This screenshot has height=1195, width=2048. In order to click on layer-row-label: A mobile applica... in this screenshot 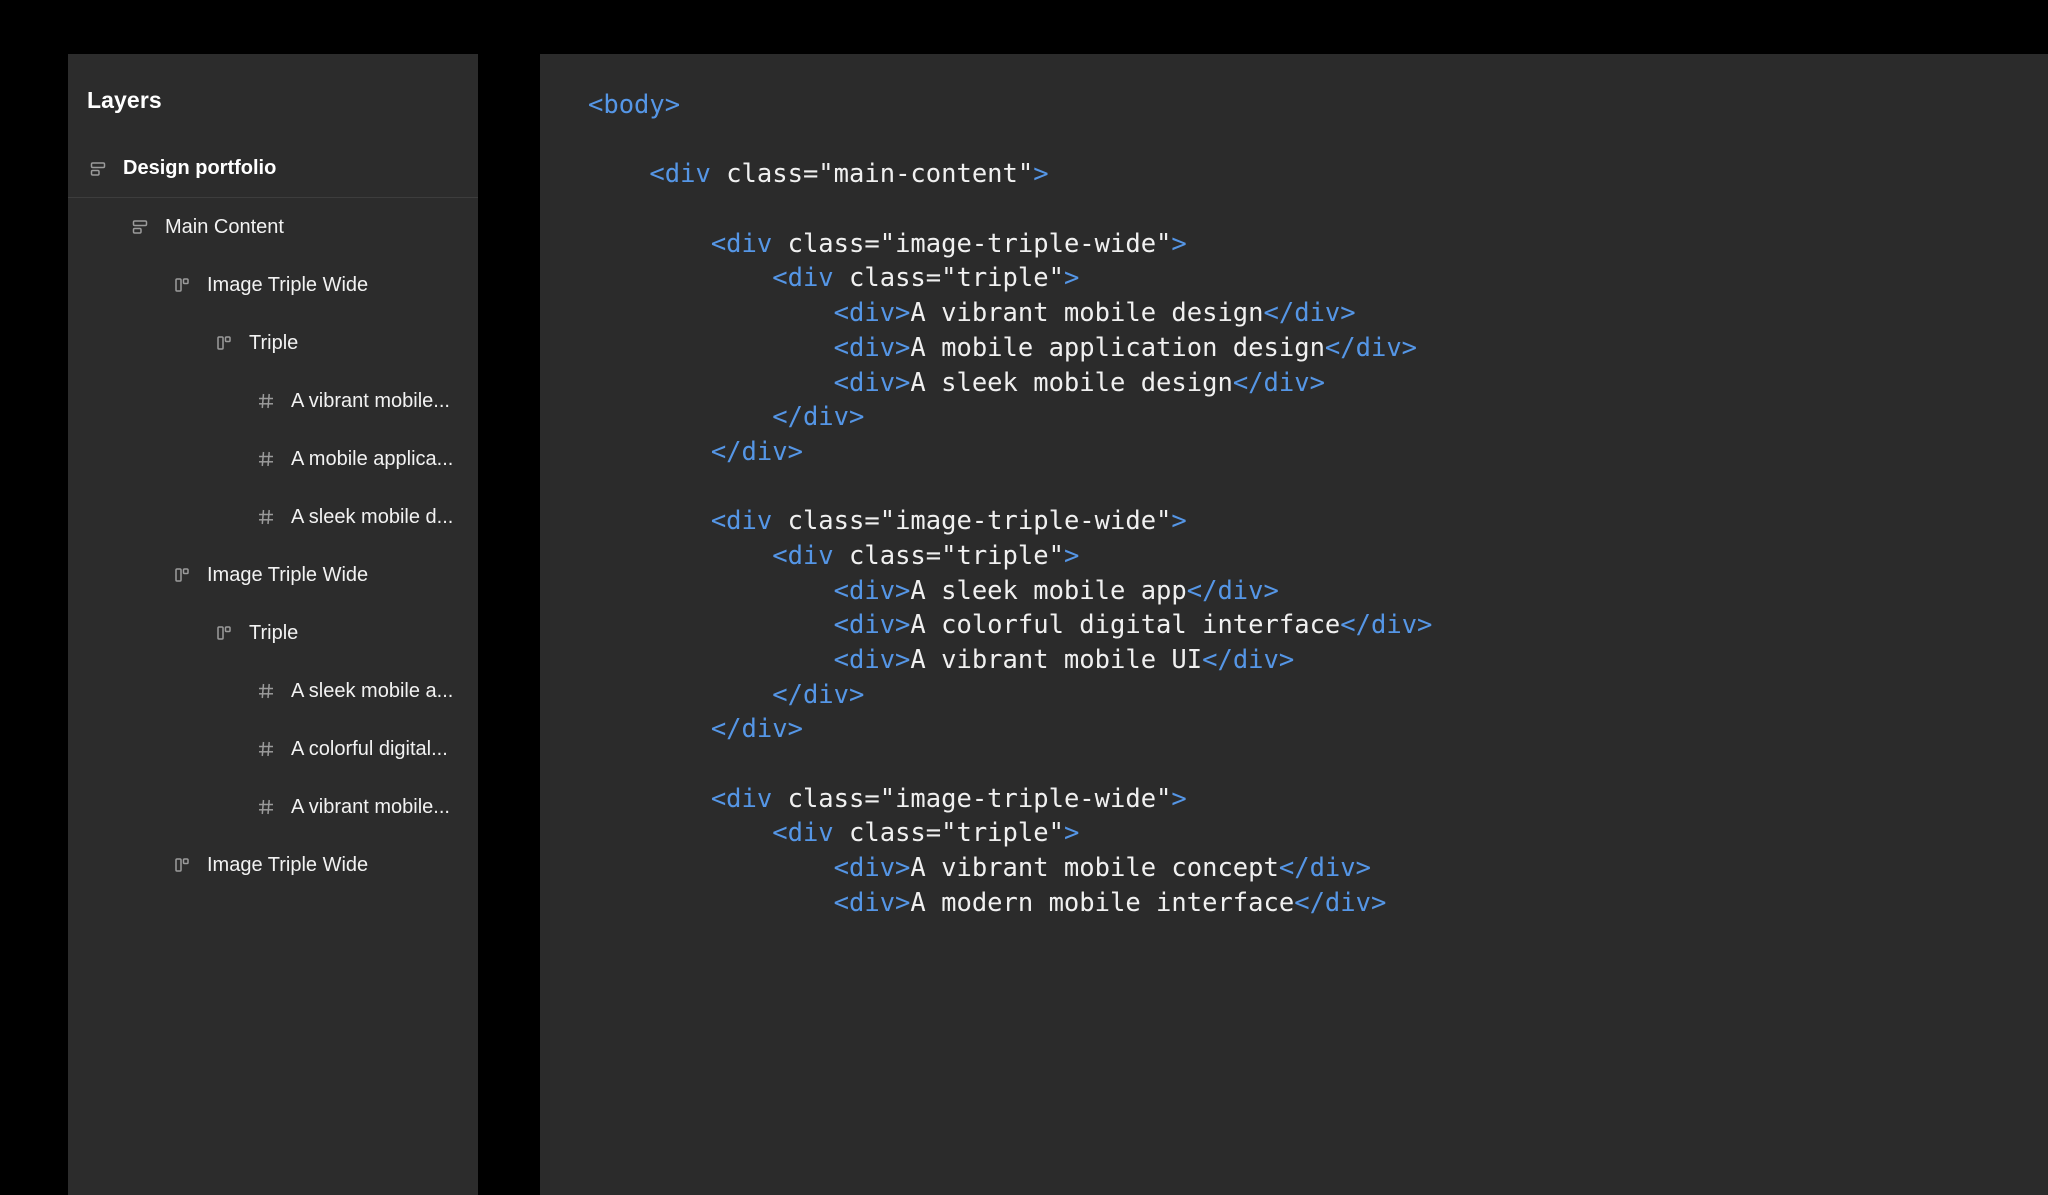, I will do `click(372, 458)`.